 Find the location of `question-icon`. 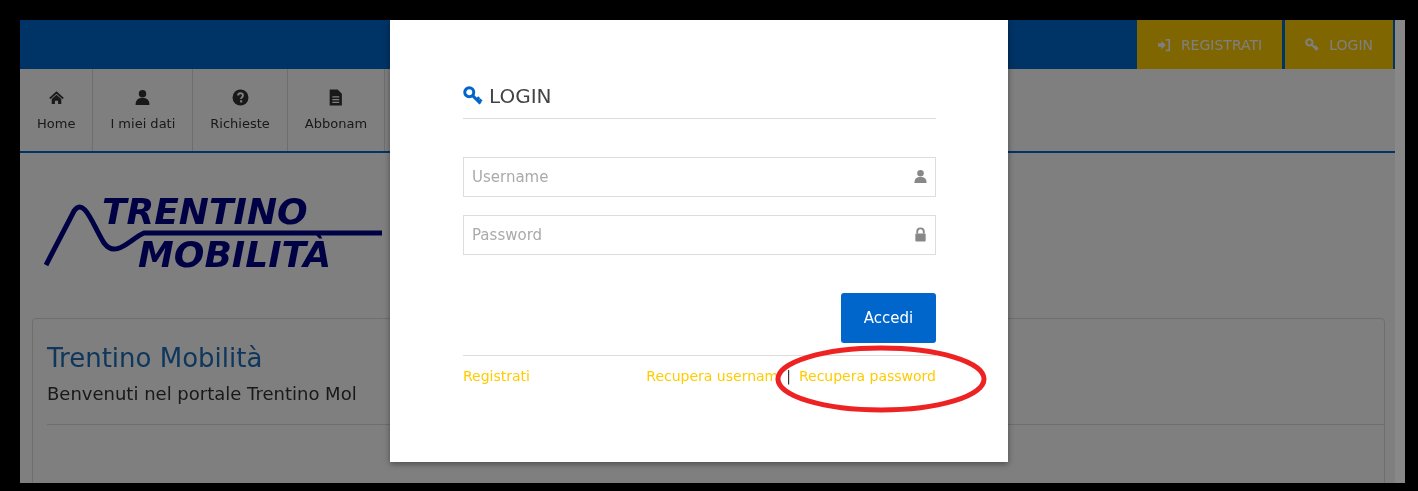

question-icon is located at coordinates (240, 97).